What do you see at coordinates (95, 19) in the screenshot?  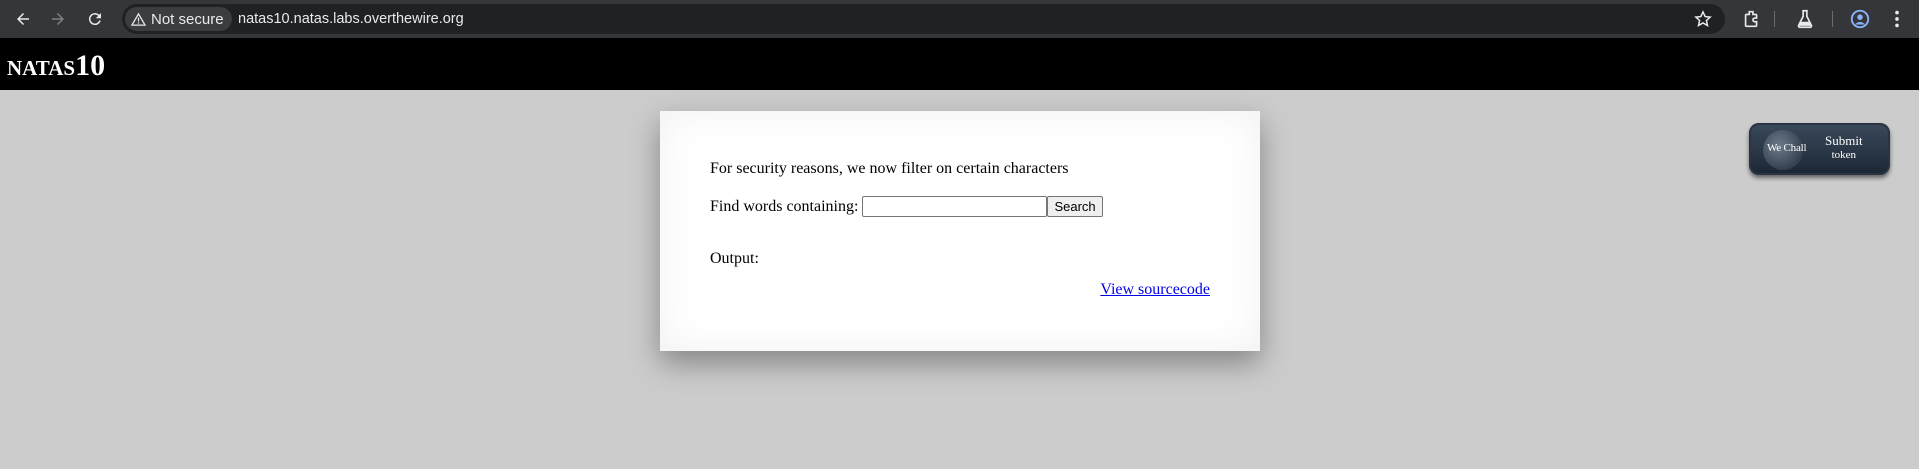 I see `reload-icon` at bounding box center [95, 19].